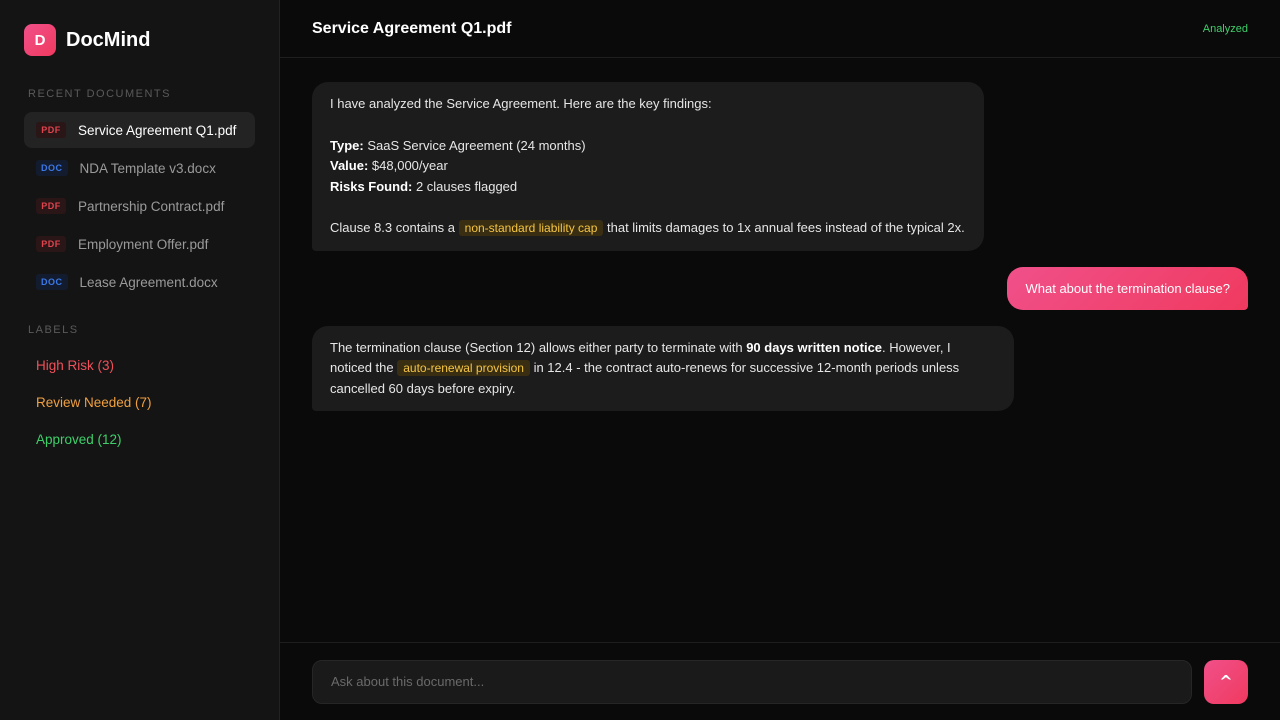 This screenshot has height=720, width=1280. What do you see at coordinates (347, 145) in the screenshot?
I see `finding-label: Type:` at bounding box center [347, 145].